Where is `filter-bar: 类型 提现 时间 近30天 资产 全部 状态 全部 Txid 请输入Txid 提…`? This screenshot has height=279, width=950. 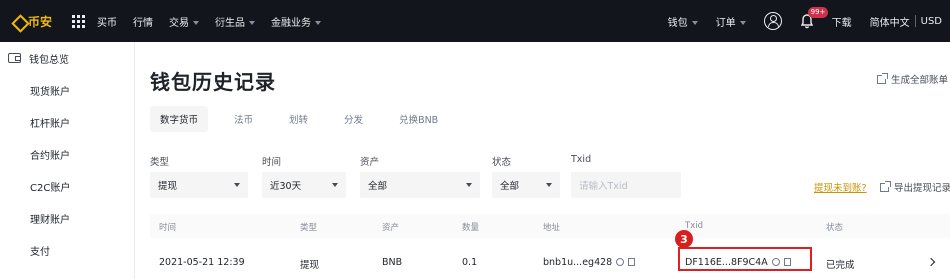 filter-bar: 类型 提现 时间 近30天 资产 全部 状态 全部 Txid 请输入Txid 提… is located at coordinates (550, 176).